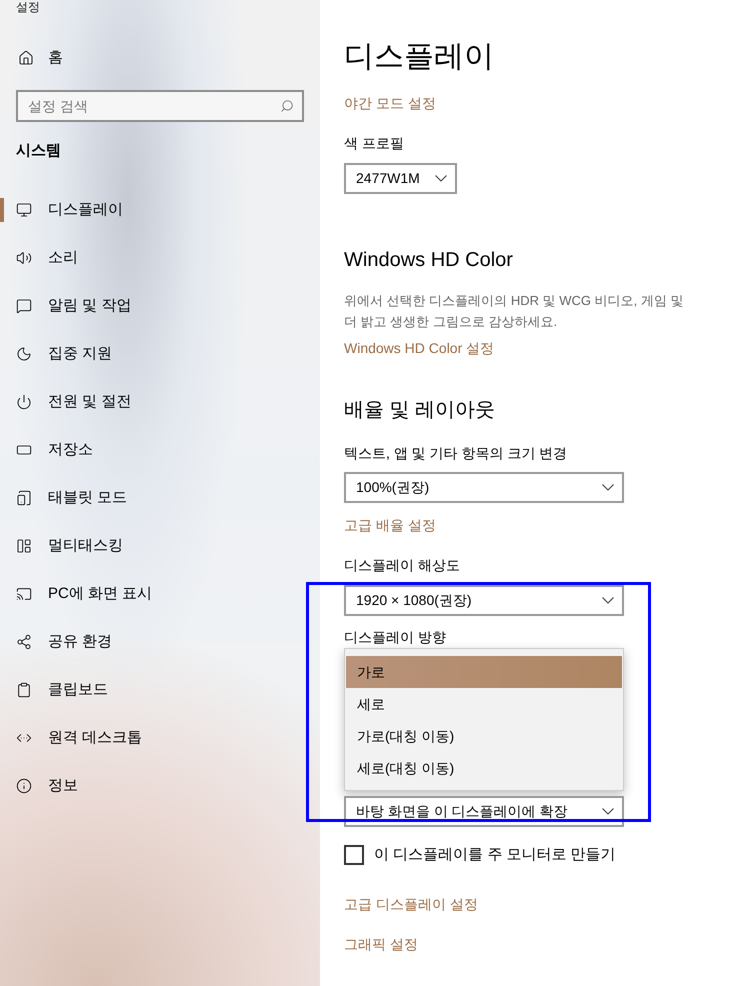  Describe the element at coordinates (354, 855) in the screenshot. I see `checkbox` at that location.